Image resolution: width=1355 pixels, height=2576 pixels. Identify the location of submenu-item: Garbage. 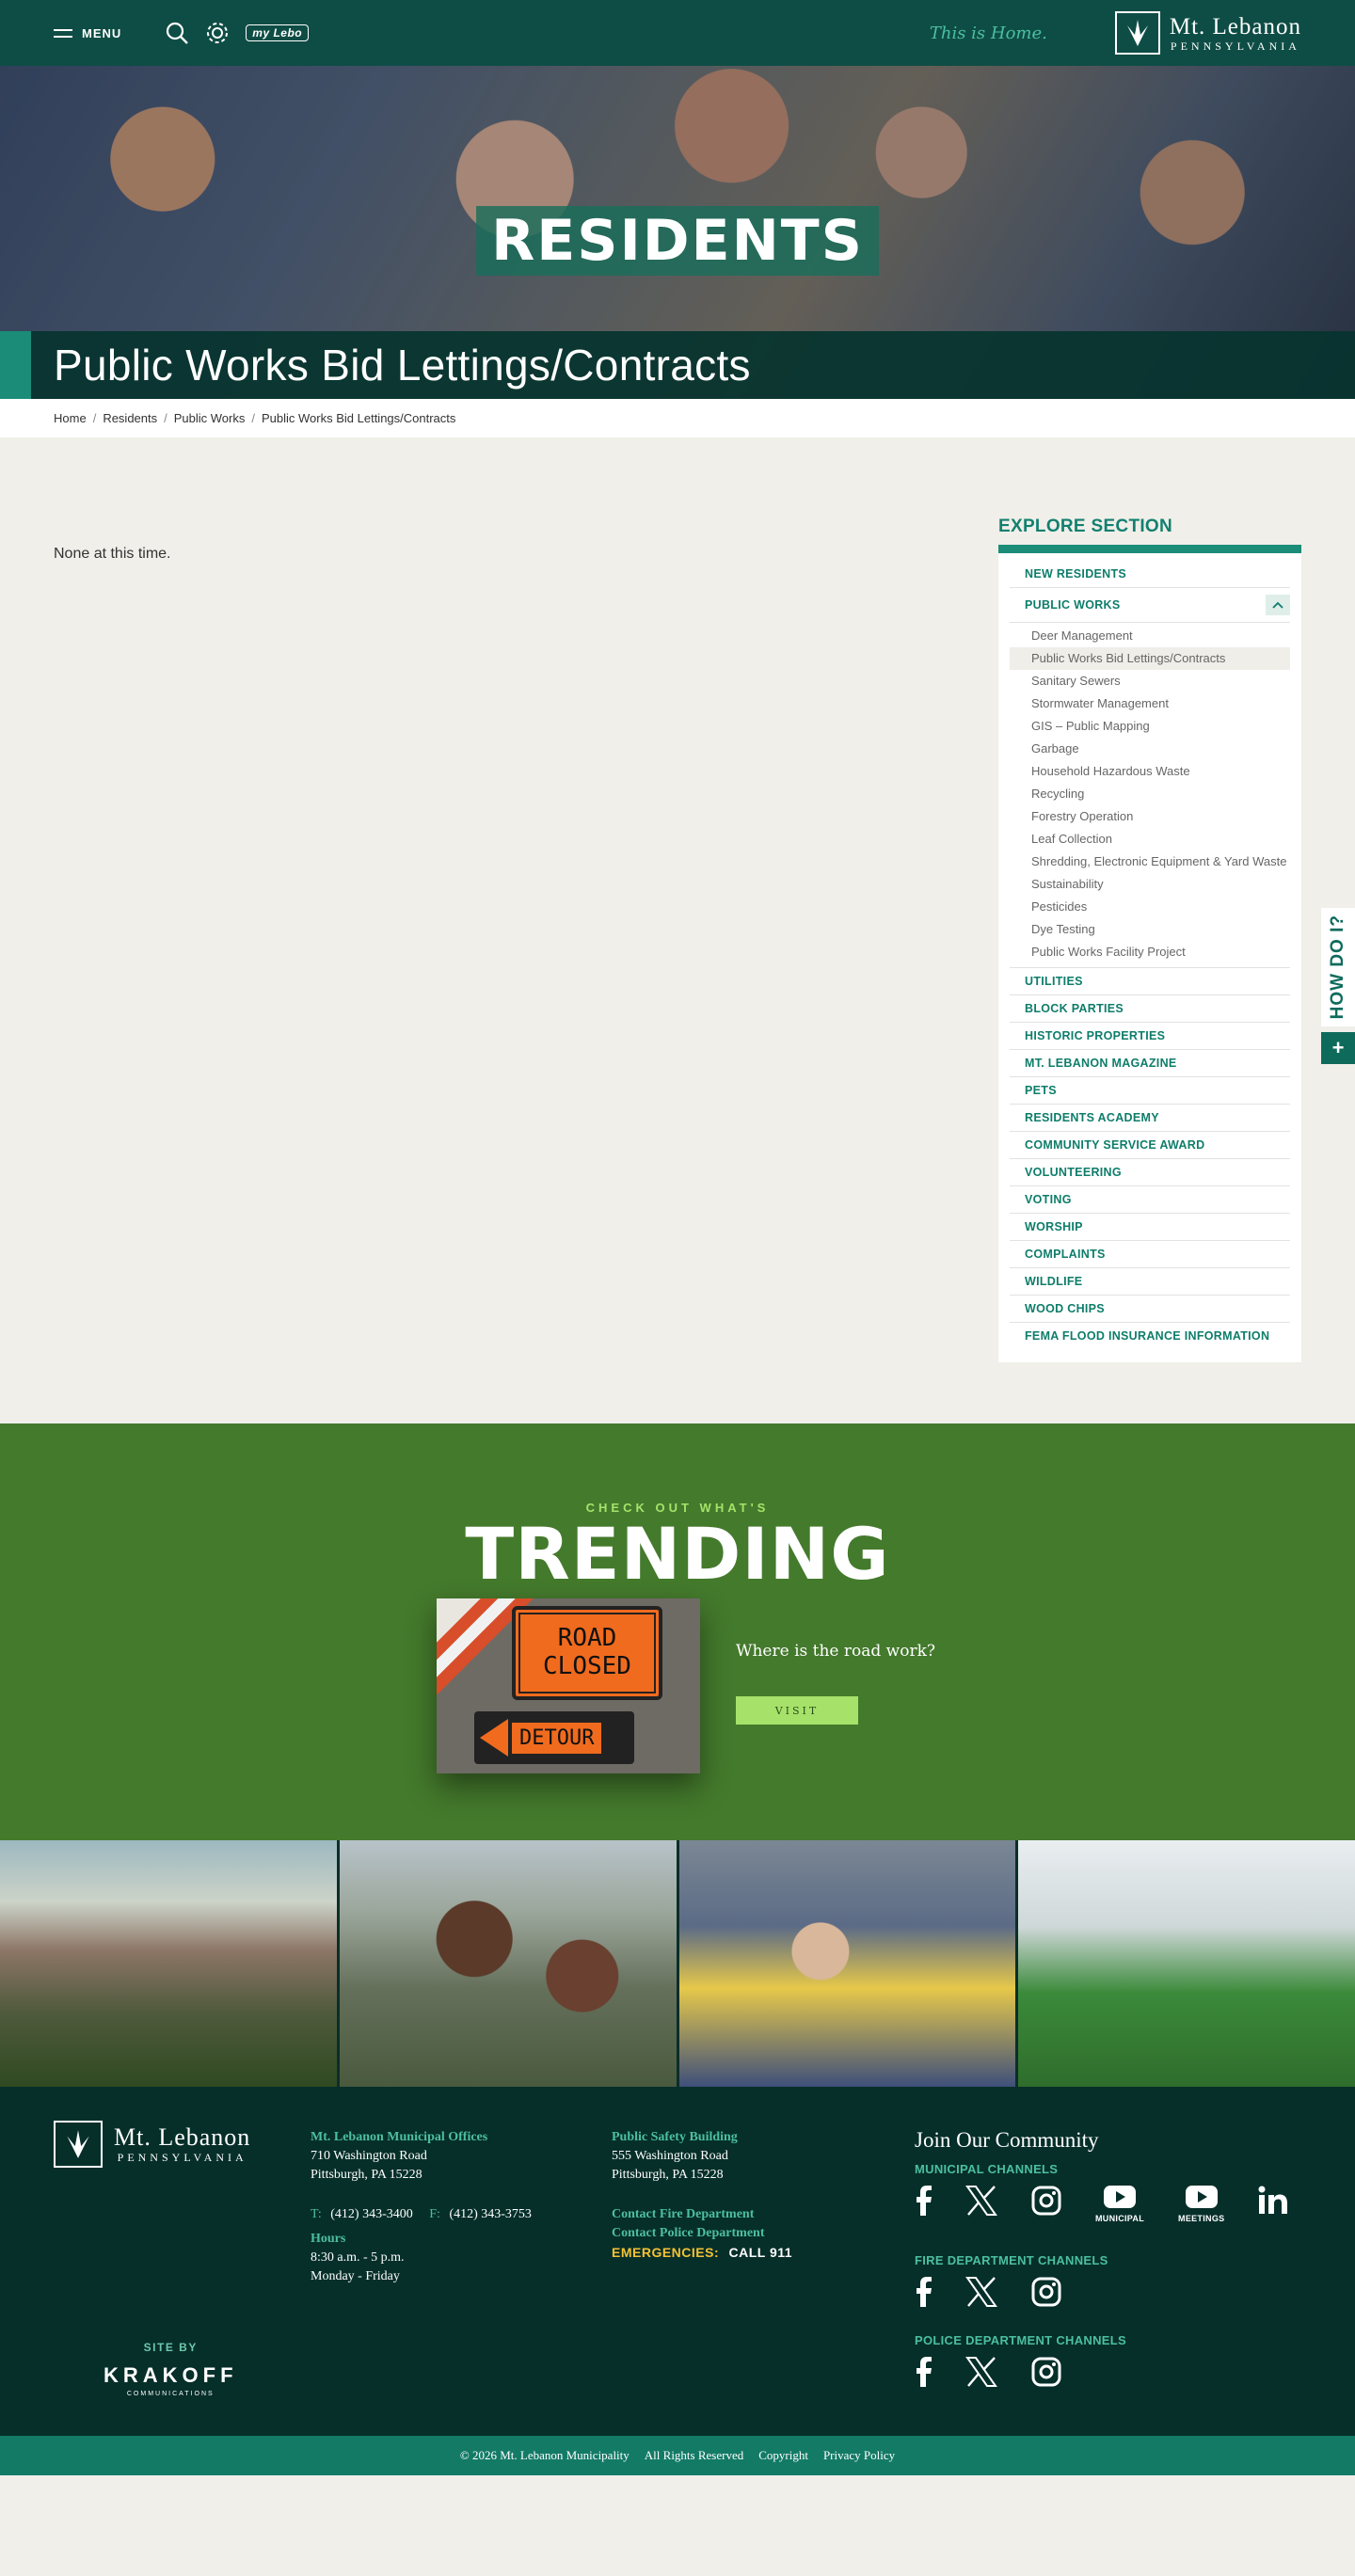
(1150, 749).